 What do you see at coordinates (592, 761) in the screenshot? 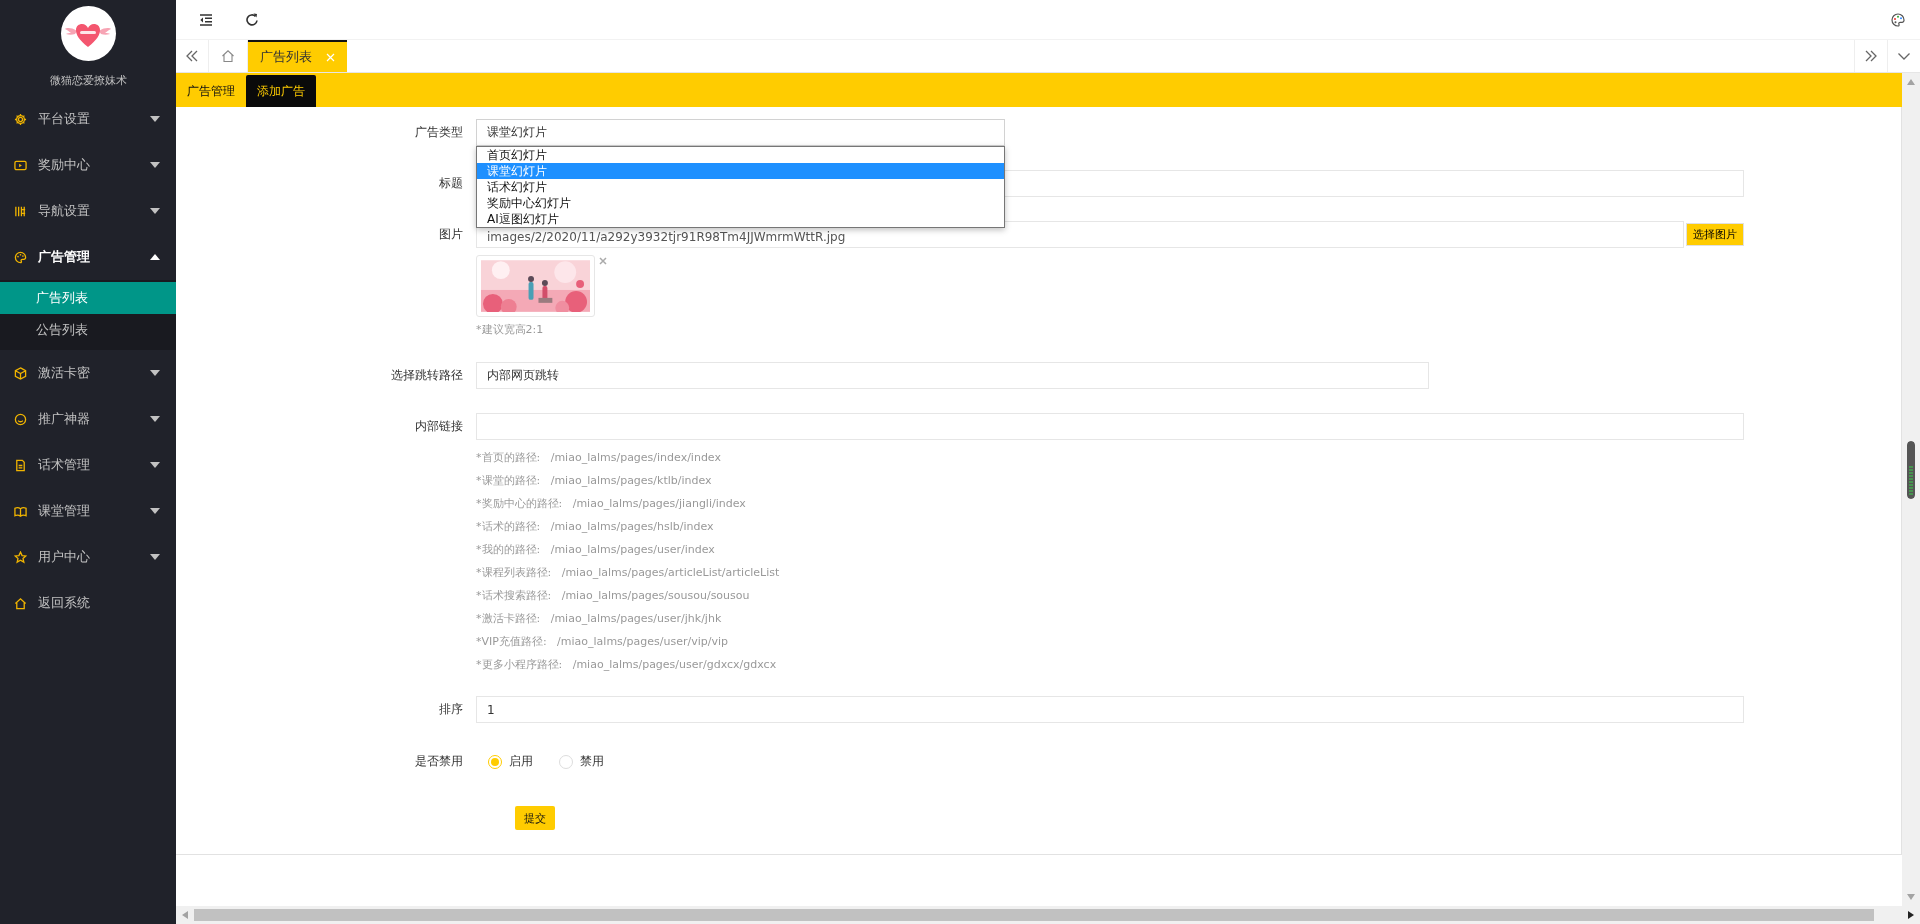
I see `radio-label: 禁用` at bounding box center [592, 761].